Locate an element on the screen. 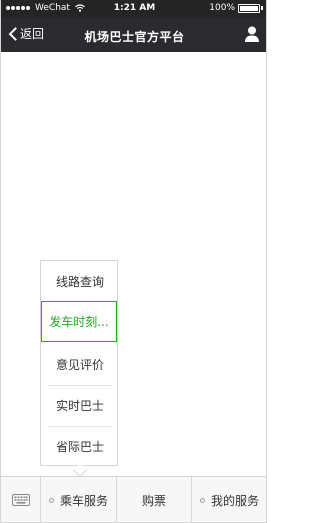 This screenshot has height=523, width=320. battery-percent: 100% is located at coordinates (222, 8).